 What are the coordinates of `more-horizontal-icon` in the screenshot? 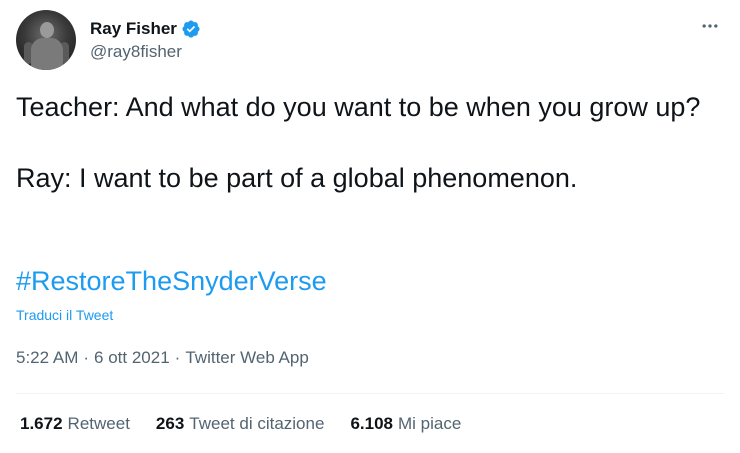 It's located at (710, 26).